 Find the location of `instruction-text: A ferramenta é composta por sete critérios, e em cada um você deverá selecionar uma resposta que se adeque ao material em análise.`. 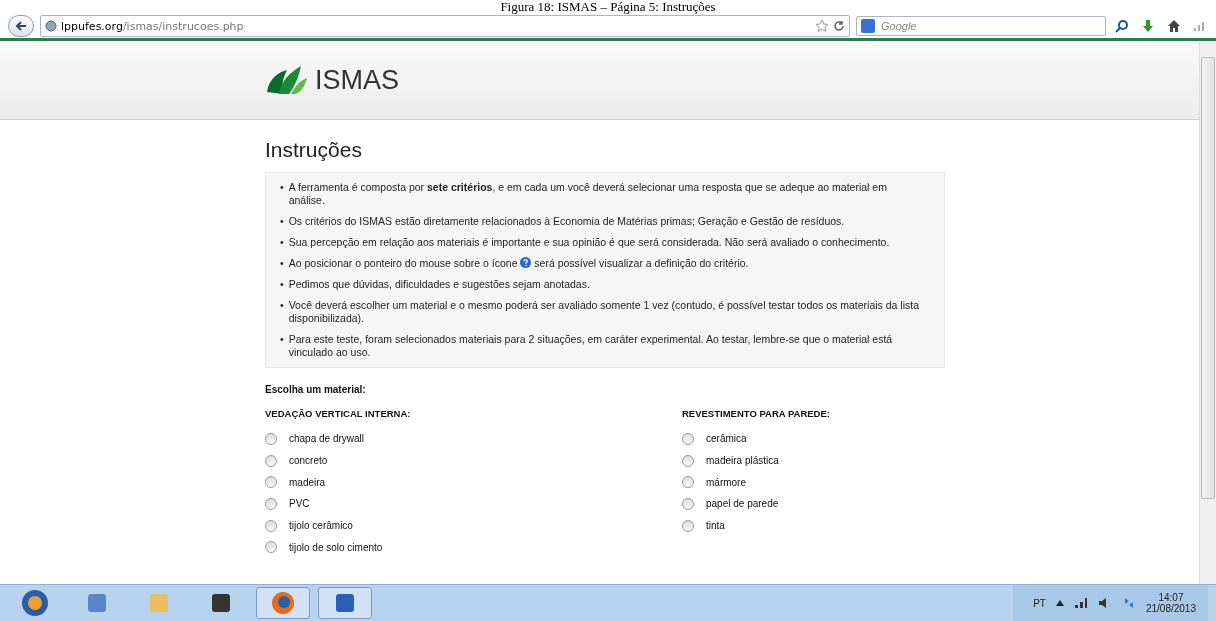

instruction-text: A ferramenta é composta por sete critérios, e em cada um você deverá selecionar uma resposta que se adeque ao material em análise. is located at coordinates (588, 194).